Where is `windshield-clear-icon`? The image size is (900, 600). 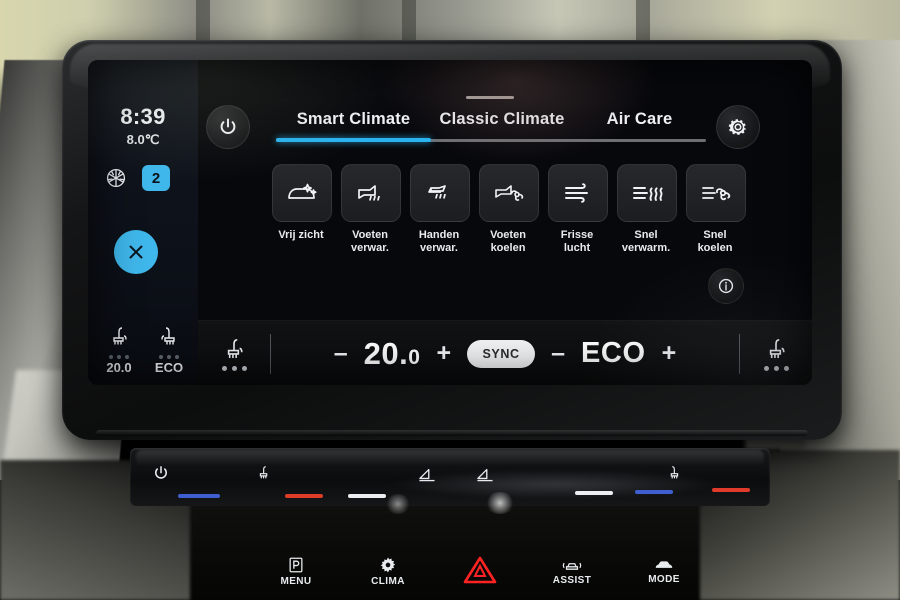
windshield-clear-icon is located at coordinates (302, 191).